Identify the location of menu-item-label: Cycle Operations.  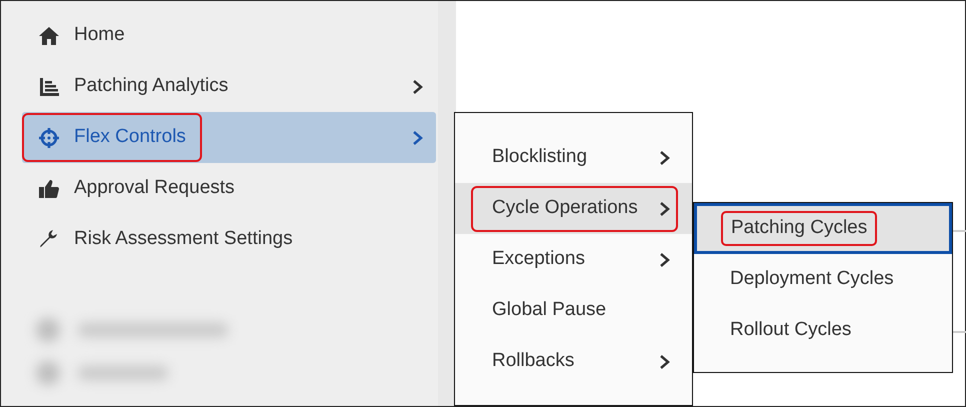
(565, 208).